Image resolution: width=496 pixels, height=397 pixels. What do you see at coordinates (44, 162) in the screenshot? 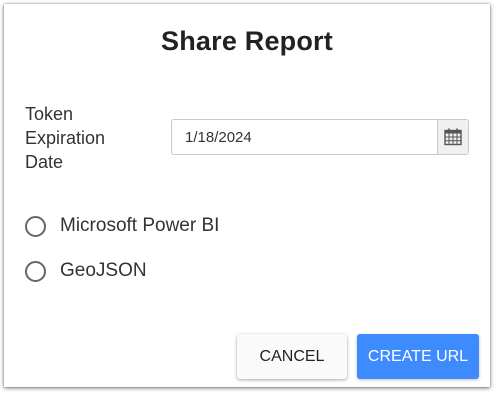
I see `label-line-3: Date` at bounding box center [44, 162].